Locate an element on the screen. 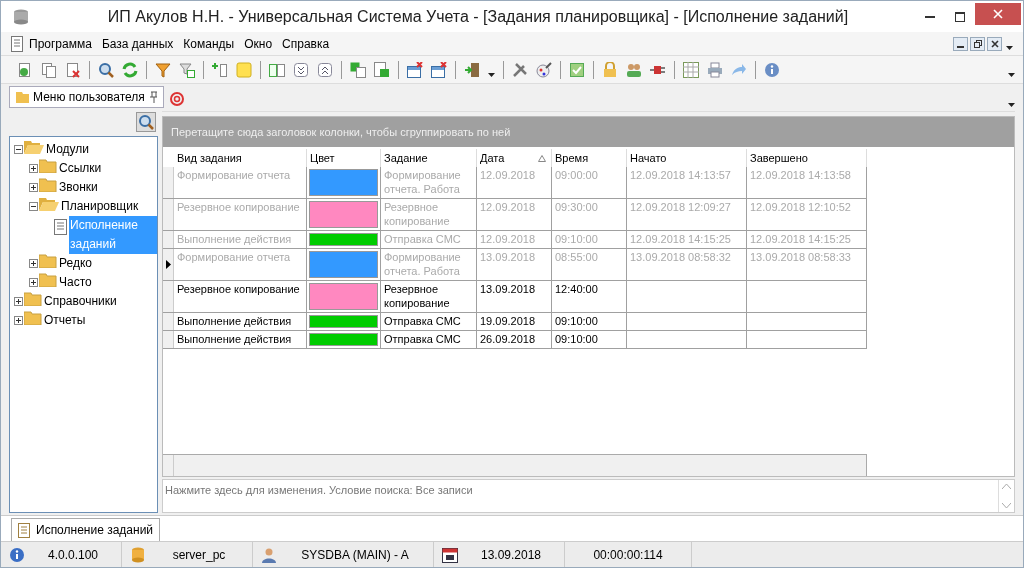  table-cell: 26.09.2018 is located at coordinates (508, 339).